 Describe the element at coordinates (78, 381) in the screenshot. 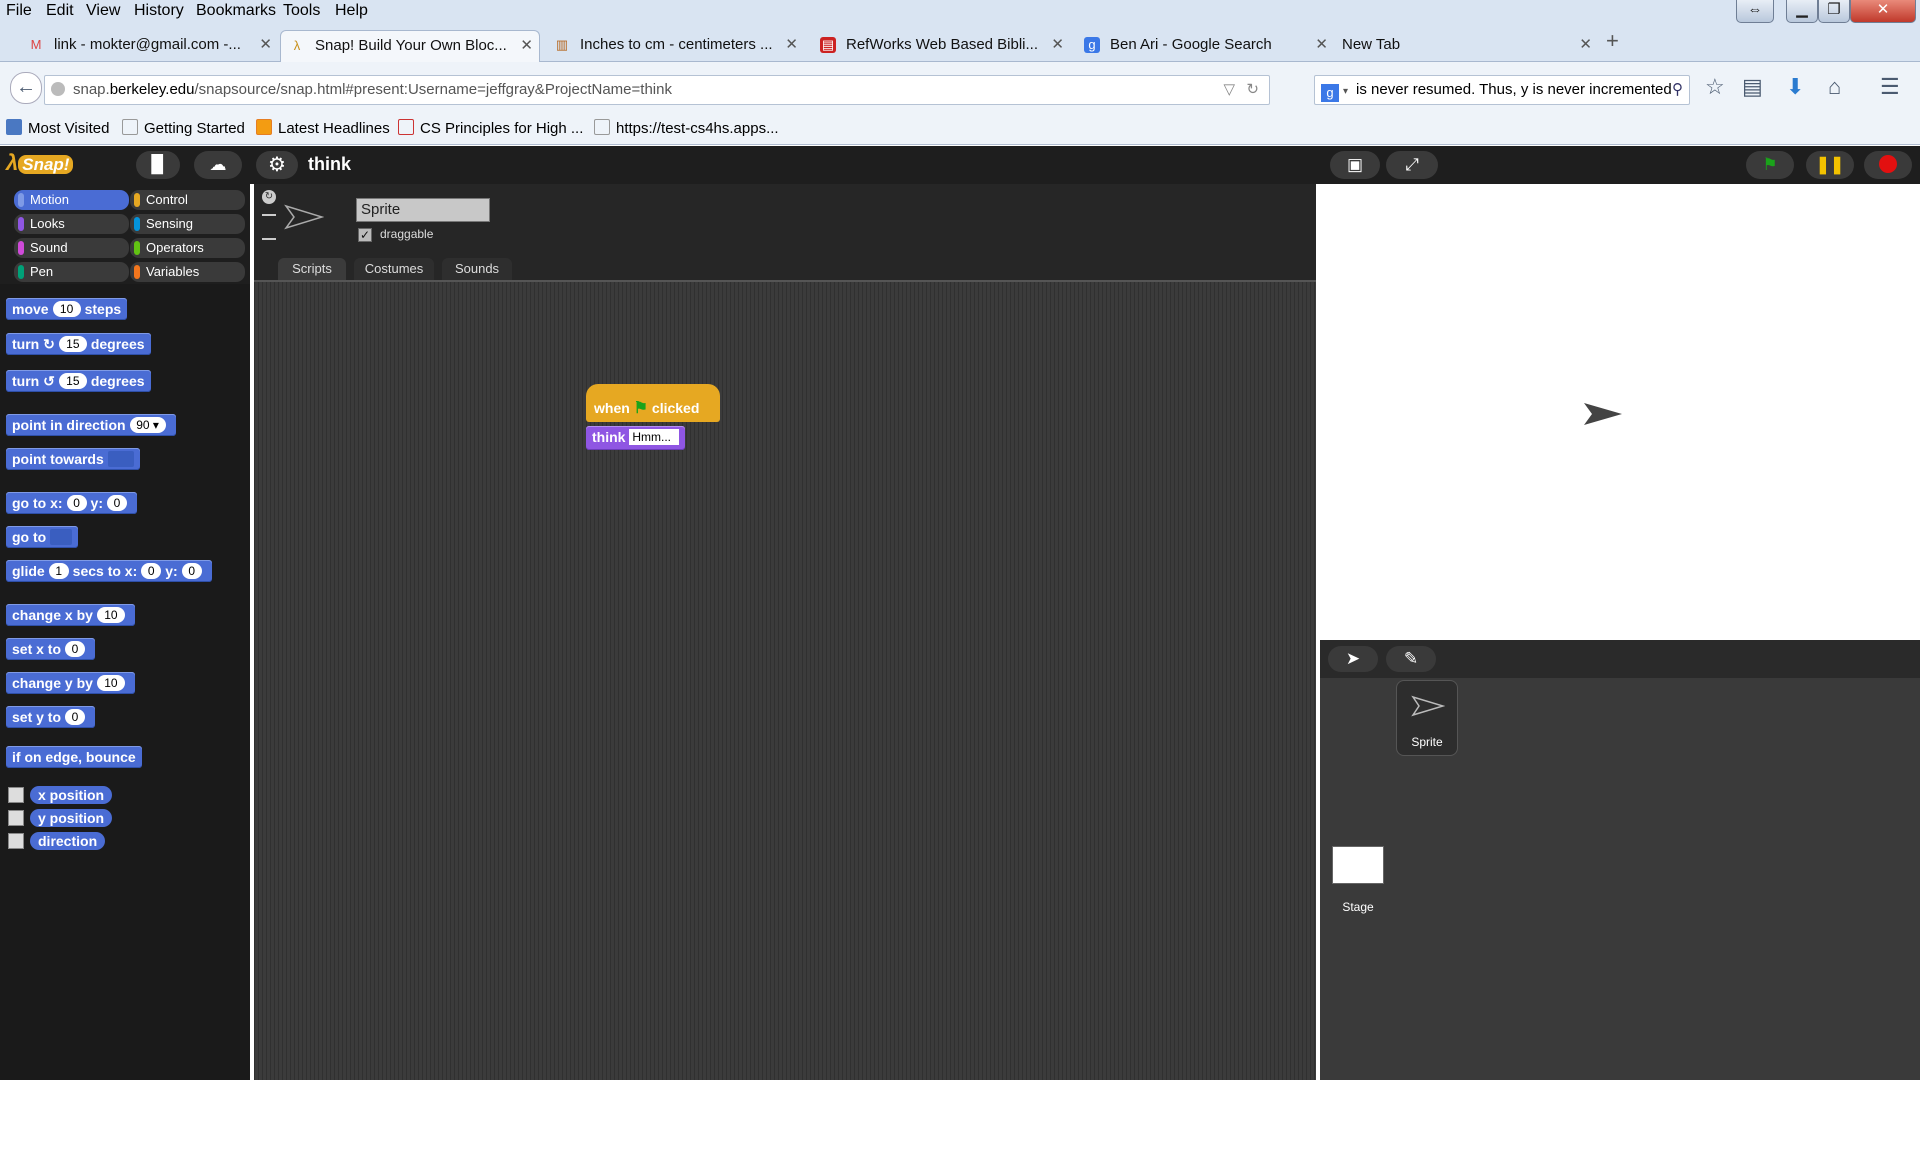

I see `block-turn-counterclockwise: turn ↺ 15 degrees` at that location.